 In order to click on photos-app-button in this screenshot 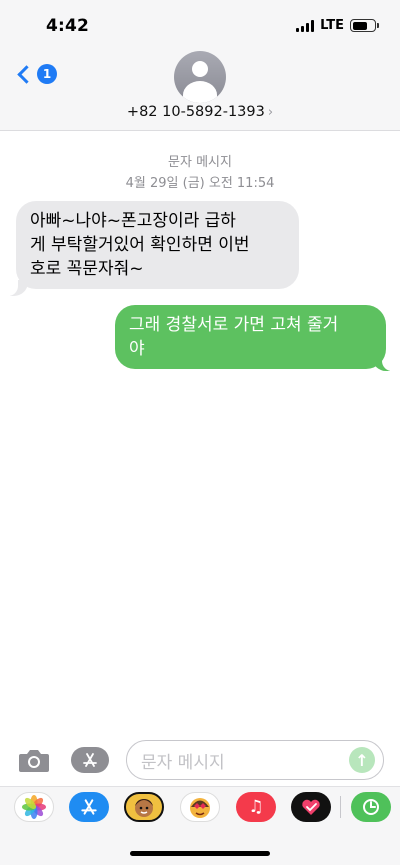, I will do `click(34, 807)`.